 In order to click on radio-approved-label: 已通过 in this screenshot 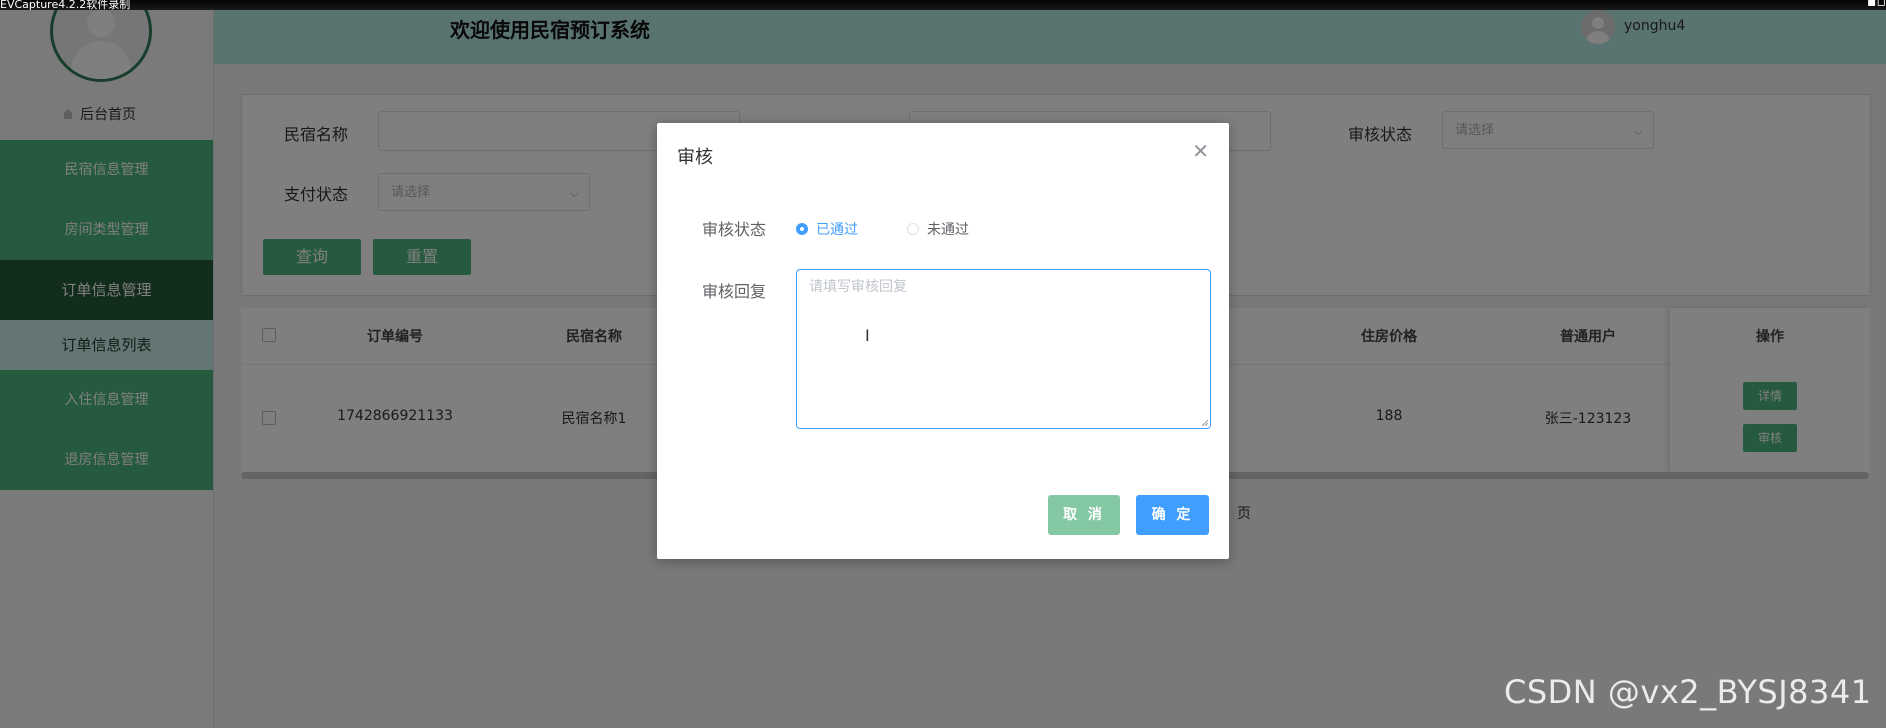, I will do `click(837, 230)`.